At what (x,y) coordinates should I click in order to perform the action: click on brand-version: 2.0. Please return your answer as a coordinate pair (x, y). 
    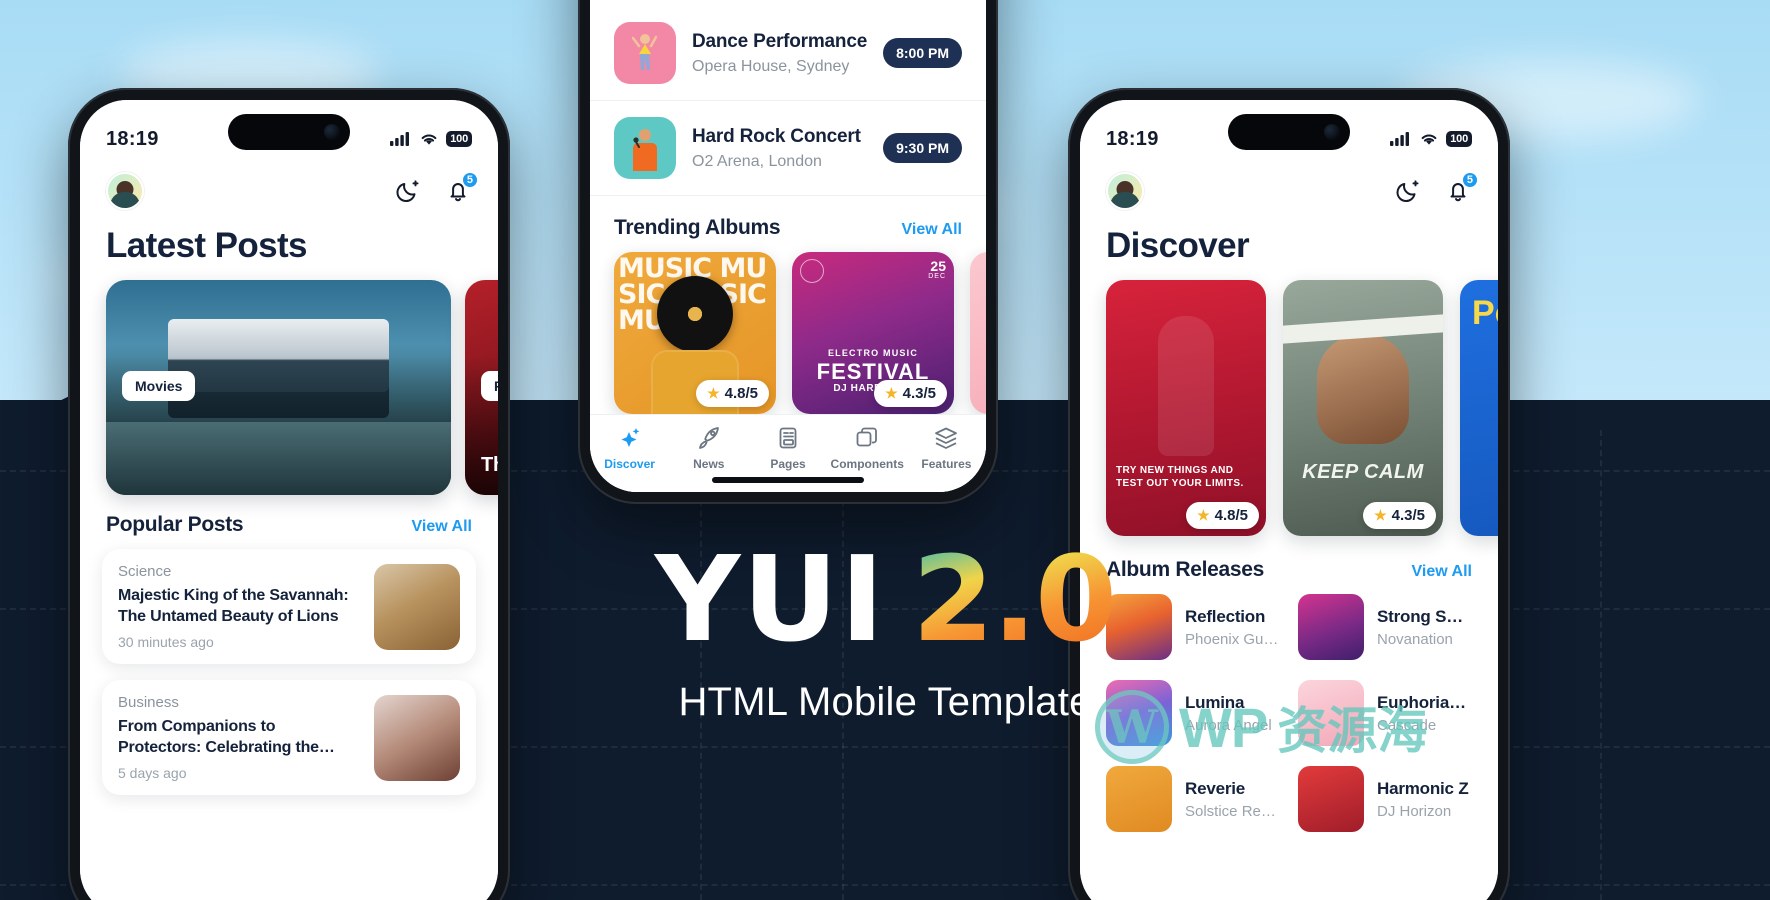
    Looking at the image, I should click on (1014, 599).